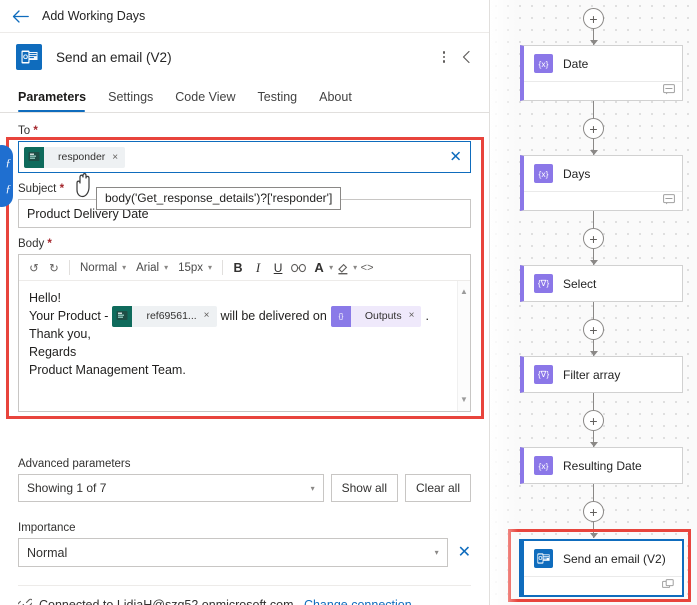  I want to click on token-chip-outputs: {} Outputs ×, so click(376, 316).